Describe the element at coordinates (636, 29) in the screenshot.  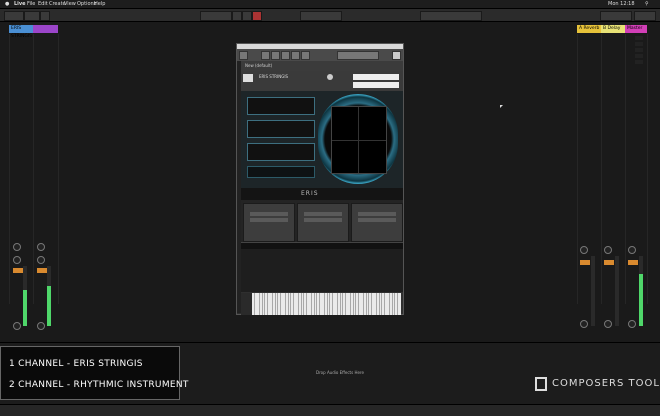
I see `track-header-master: Master` at that location.